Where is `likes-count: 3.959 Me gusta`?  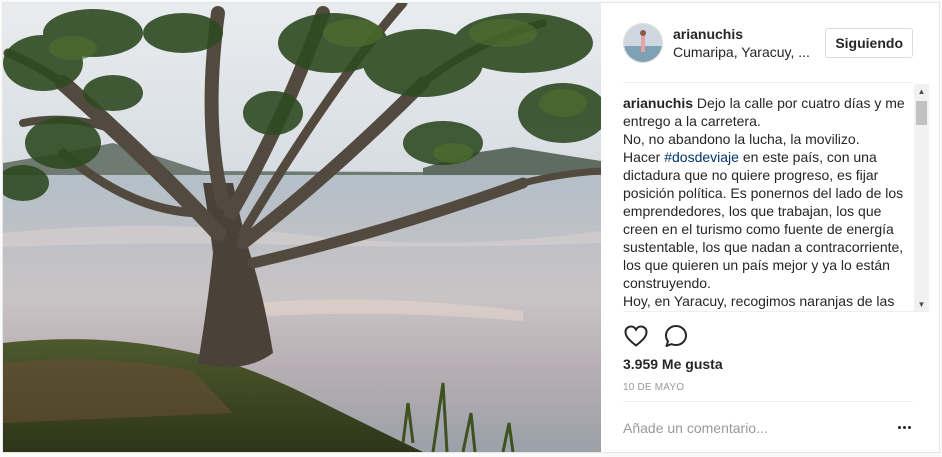 likes-count: 3.959 Me gusta is located at coordinates (673, 364).